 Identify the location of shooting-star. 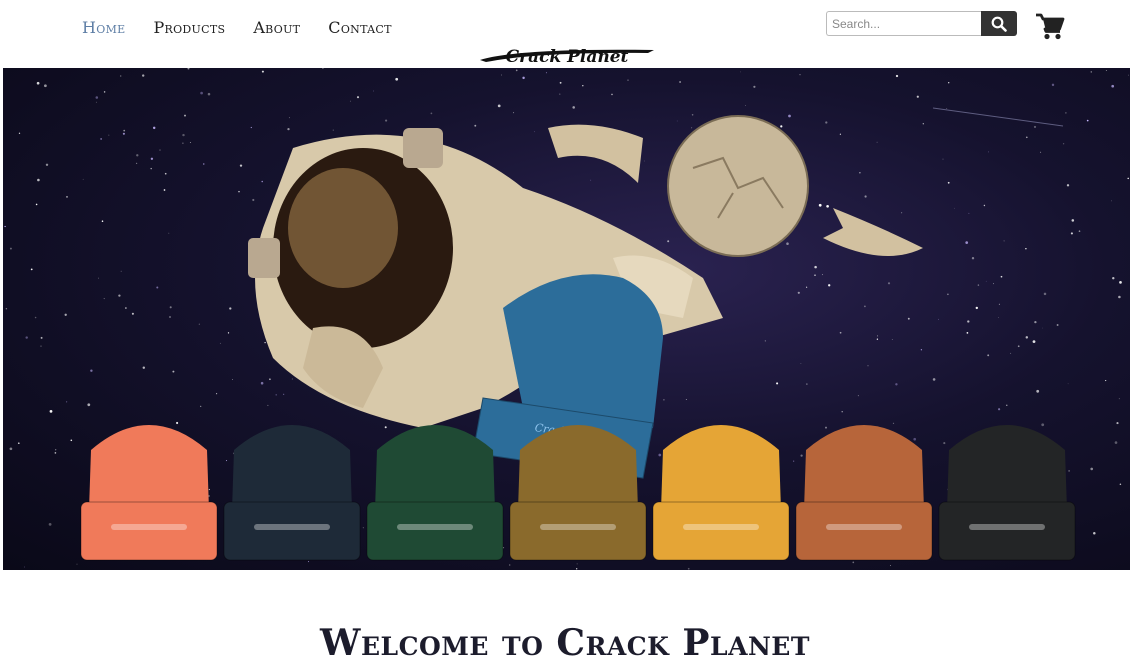
(998, 117).